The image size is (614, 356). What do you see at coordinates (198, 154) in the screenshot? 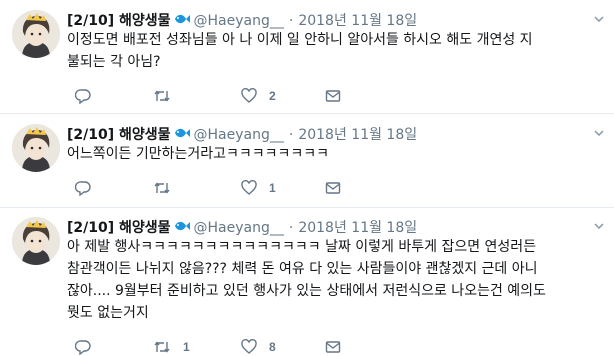
I see `tweet-text: 어느쪽이든 기만하는거라고ㅋㅋㅋㅋㅋㅋㅋㅋ` at bounding box center [198, 154].